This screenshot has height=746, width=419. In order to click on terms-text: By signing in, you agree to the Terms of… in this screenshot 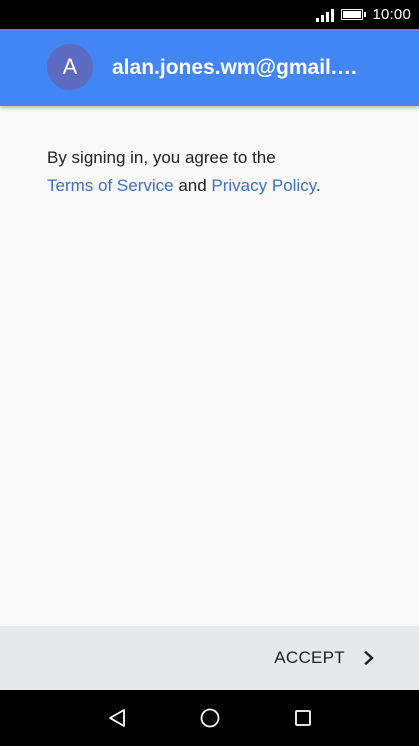, I will do `click(212, 172)`.